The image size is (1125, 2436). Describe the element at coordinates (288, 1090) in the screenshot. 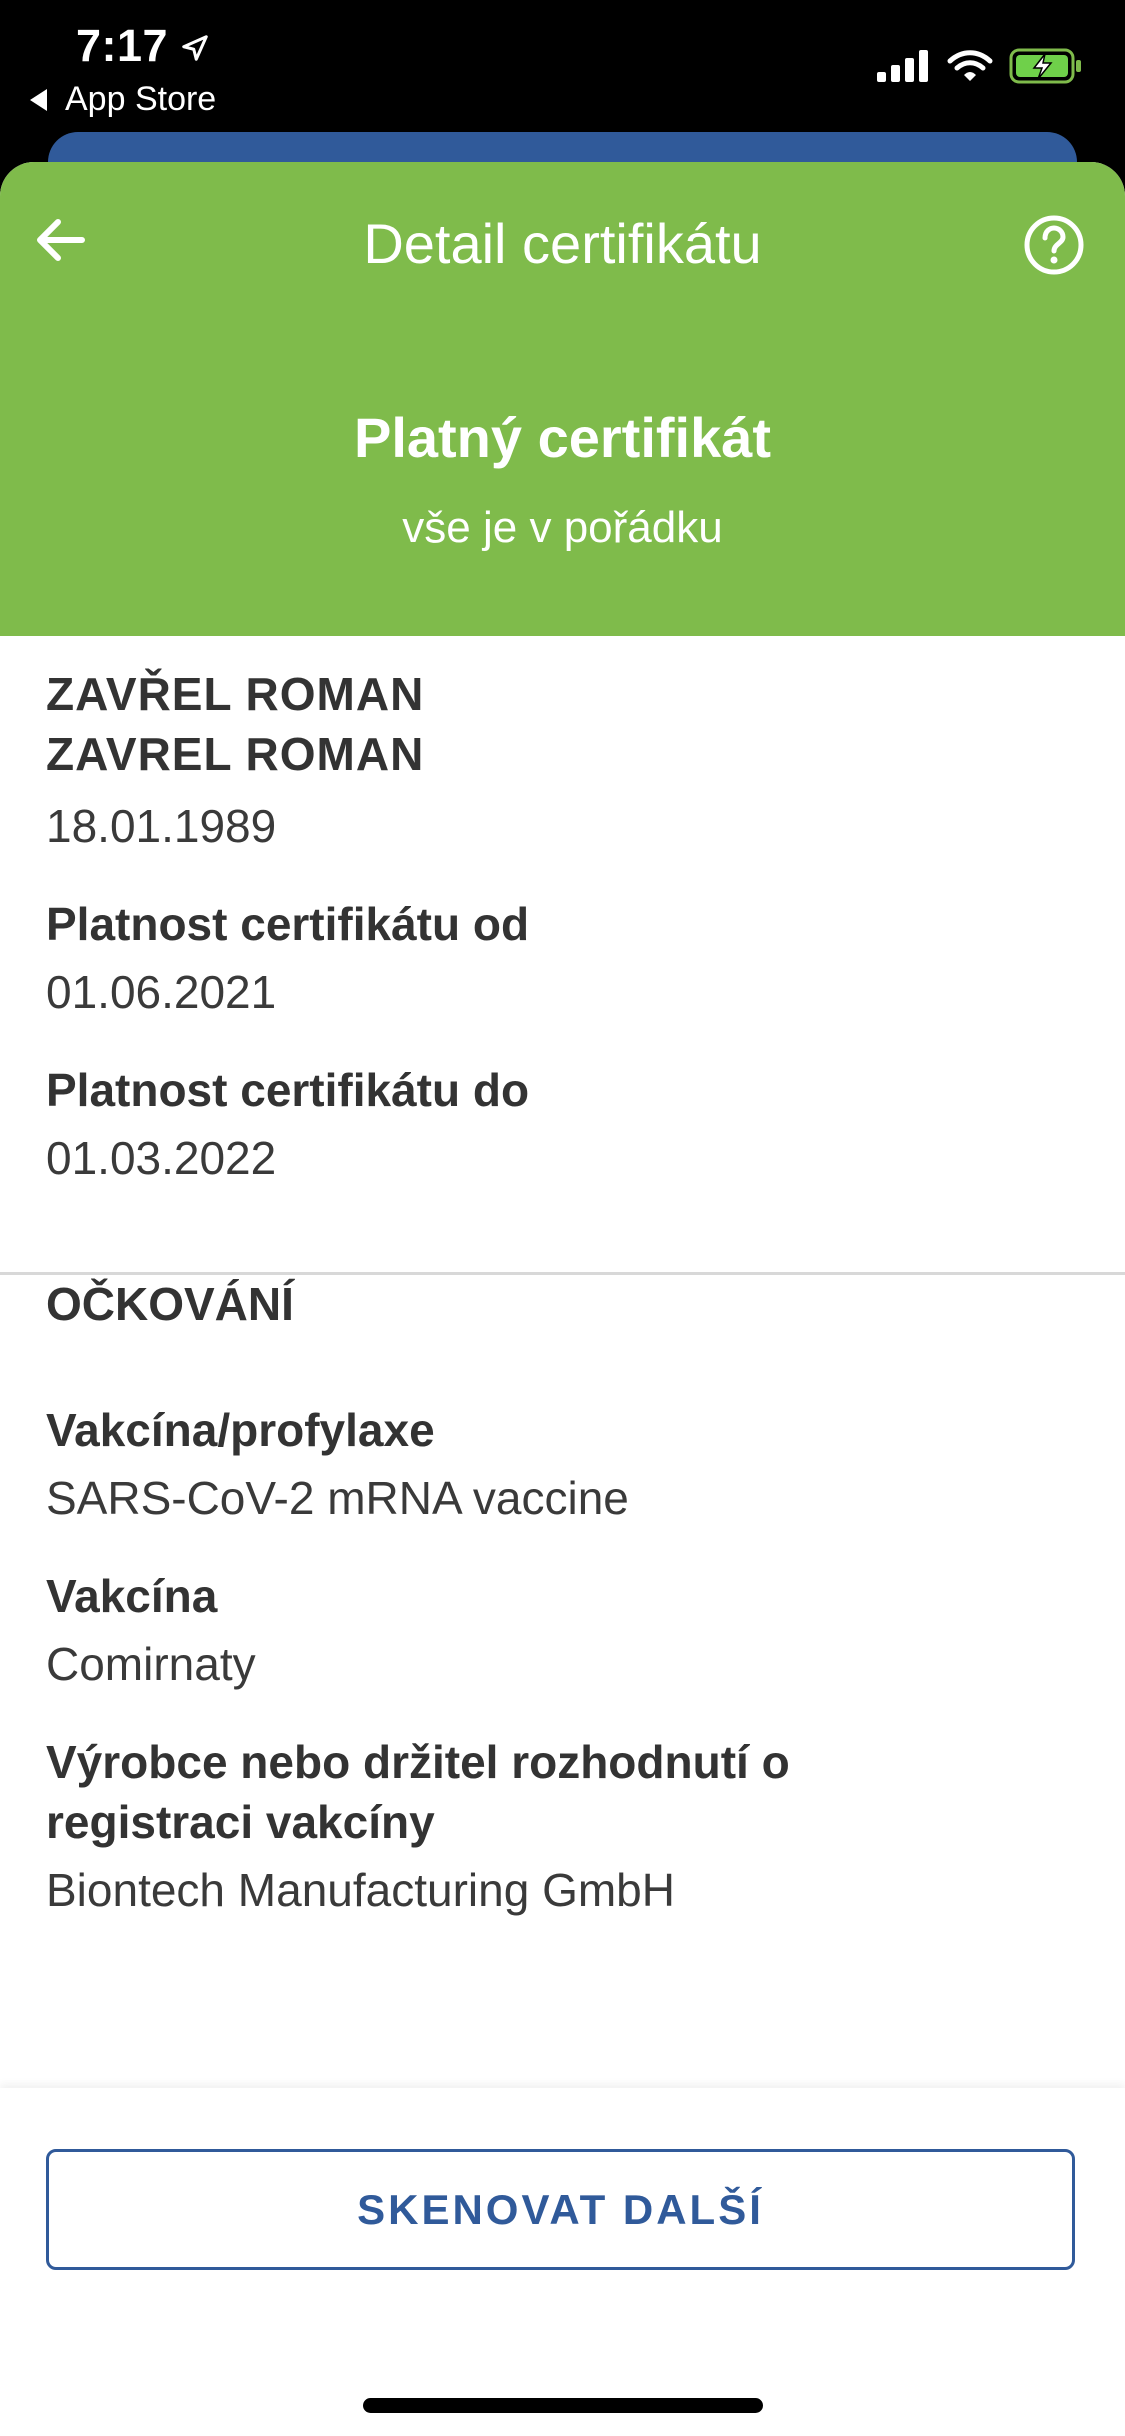

I see `valid-to-label: Platnost certifikátu do` at that location.